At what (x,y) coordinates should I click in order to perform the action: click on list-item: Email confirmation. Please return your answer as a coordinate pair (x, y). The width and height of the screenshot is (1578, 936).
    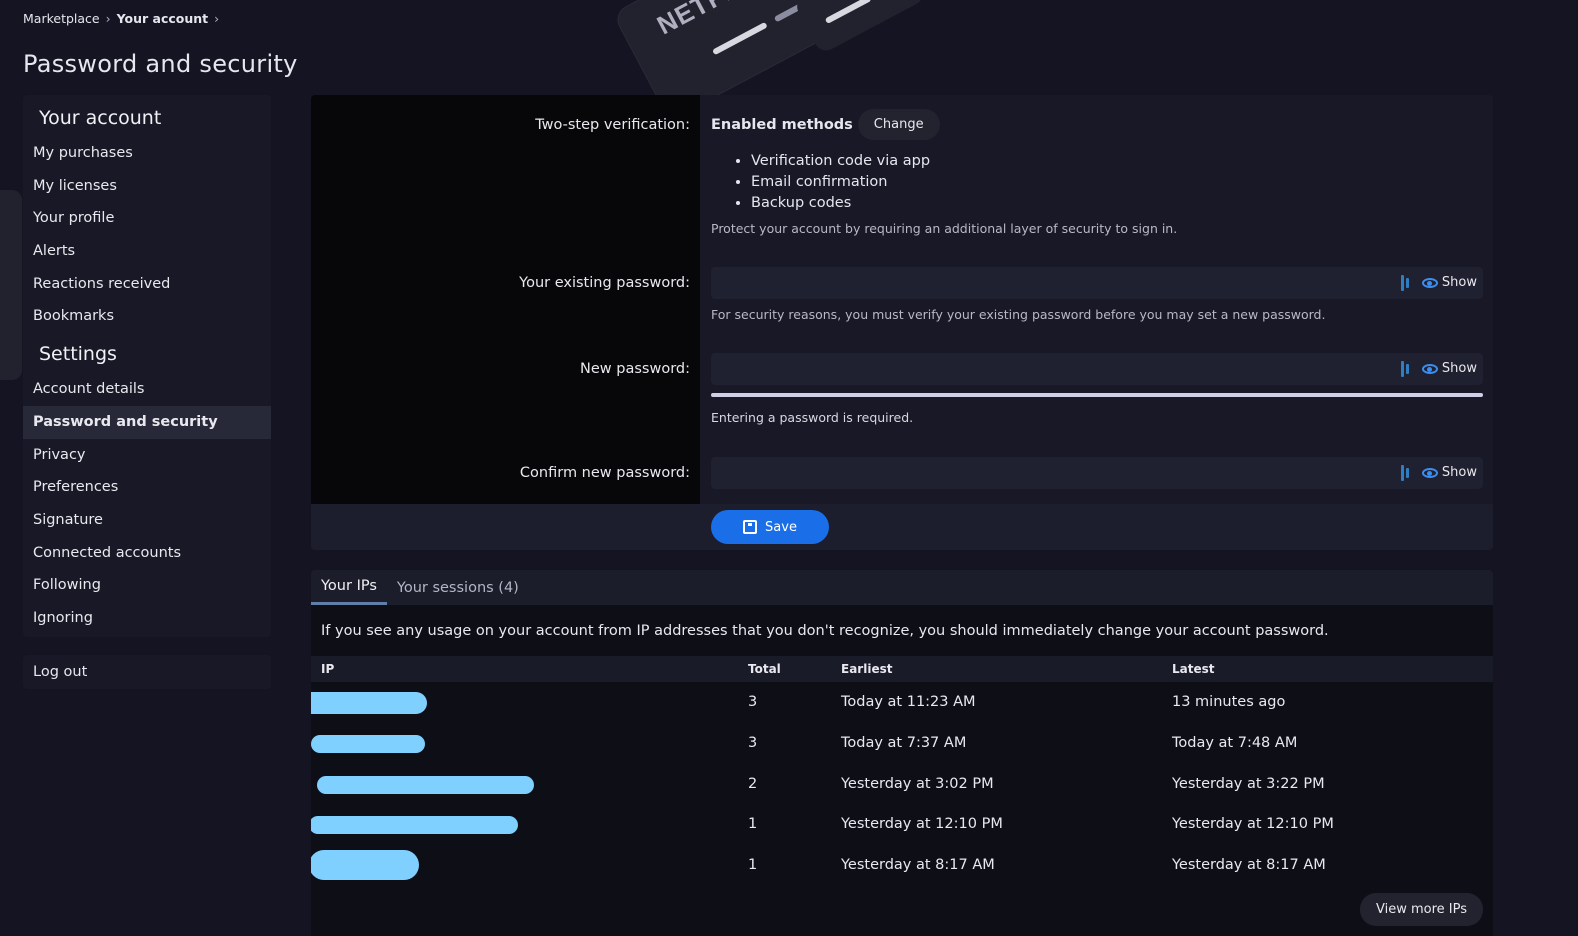
    Looking at the image, I should click on (840, 182).